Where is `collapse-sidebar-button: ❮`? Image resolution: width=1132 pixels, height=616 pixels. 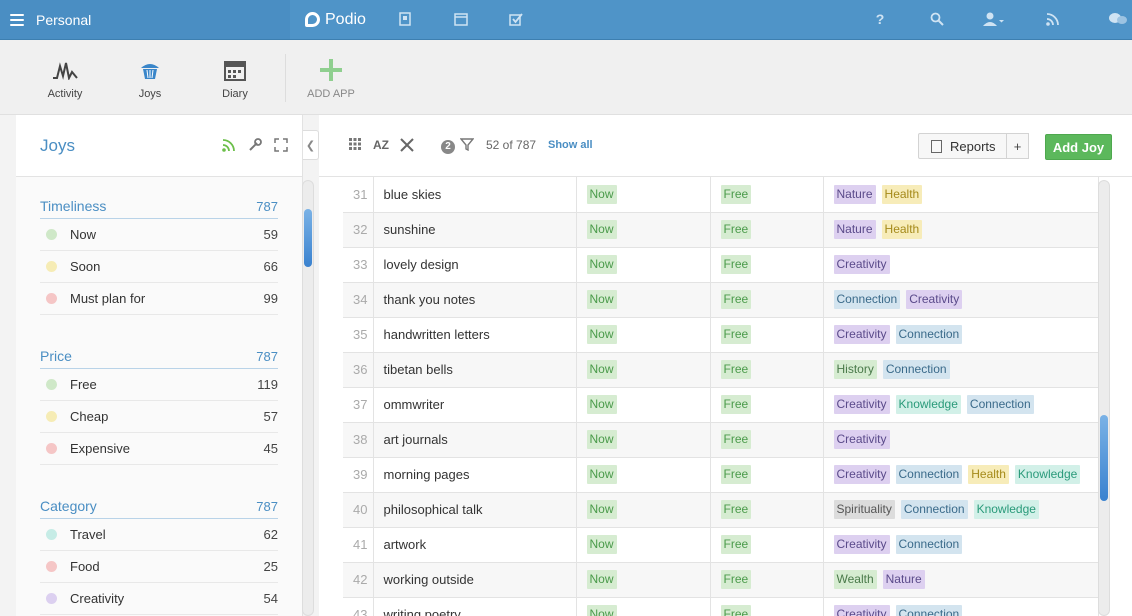
collapse-sidebar-button: ❮ is located at coordinates (311, 145).